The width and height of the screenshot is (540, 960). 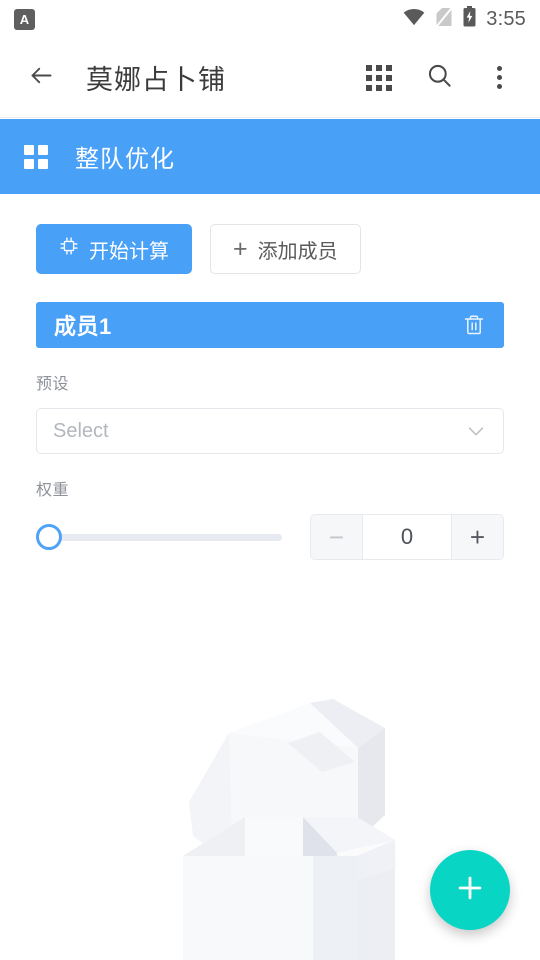 I want to click on battery-charging-icon, so click(x=469, y=19).